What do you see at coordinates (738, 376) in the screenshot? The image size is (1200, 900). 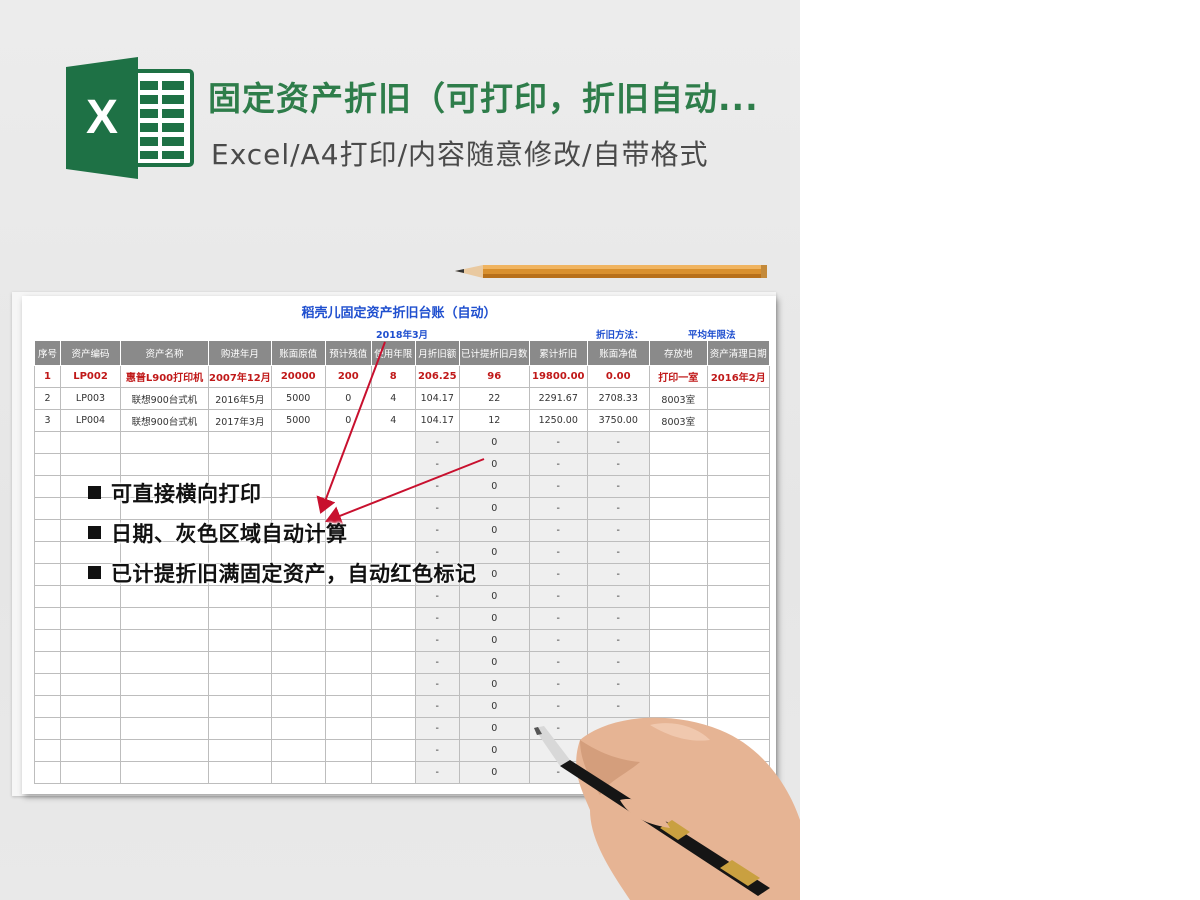 I see `table-cell: 2016年2月` at bounding box center [738, 376].